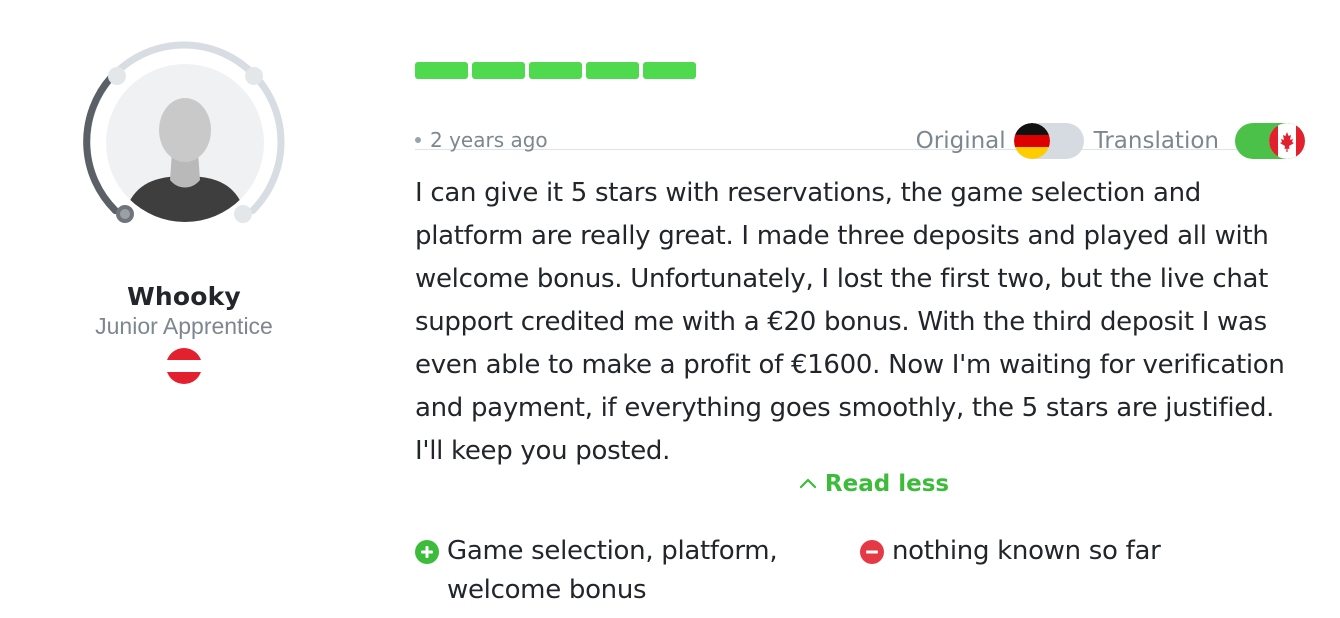 The image size is (1340, 618). Describe the element at coordinates (1031, 141) in the screenshot. I see `germany-flag-icon` at that location.